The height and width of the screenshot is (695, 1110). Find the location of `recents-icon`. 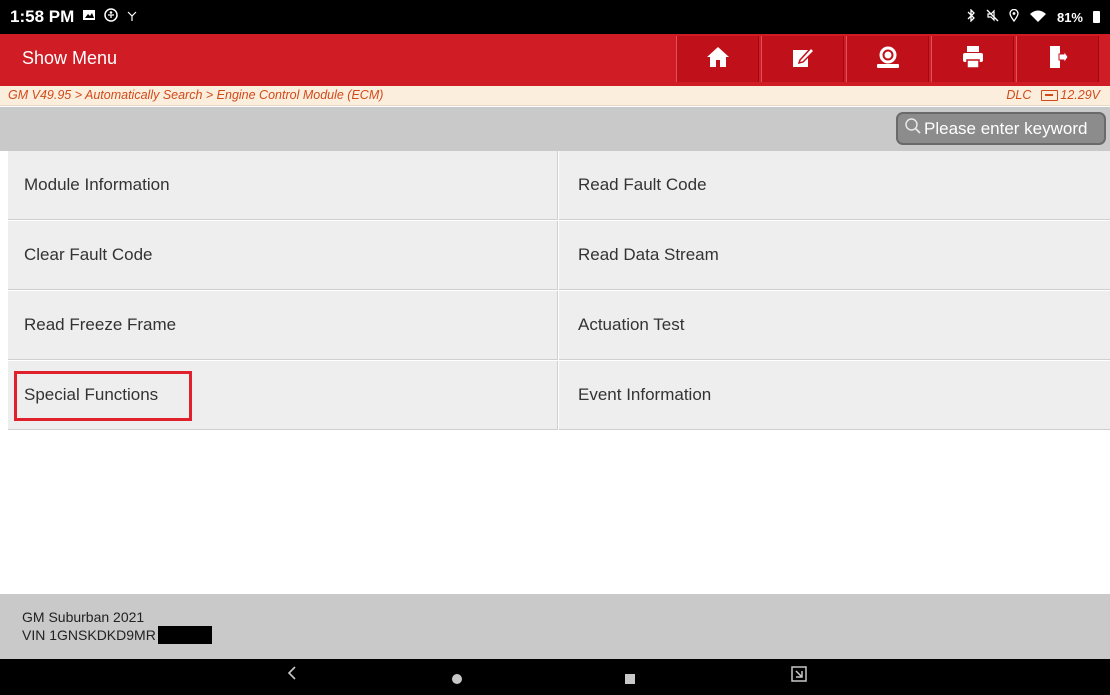

recents-icon is located at coordinates (630, 679).